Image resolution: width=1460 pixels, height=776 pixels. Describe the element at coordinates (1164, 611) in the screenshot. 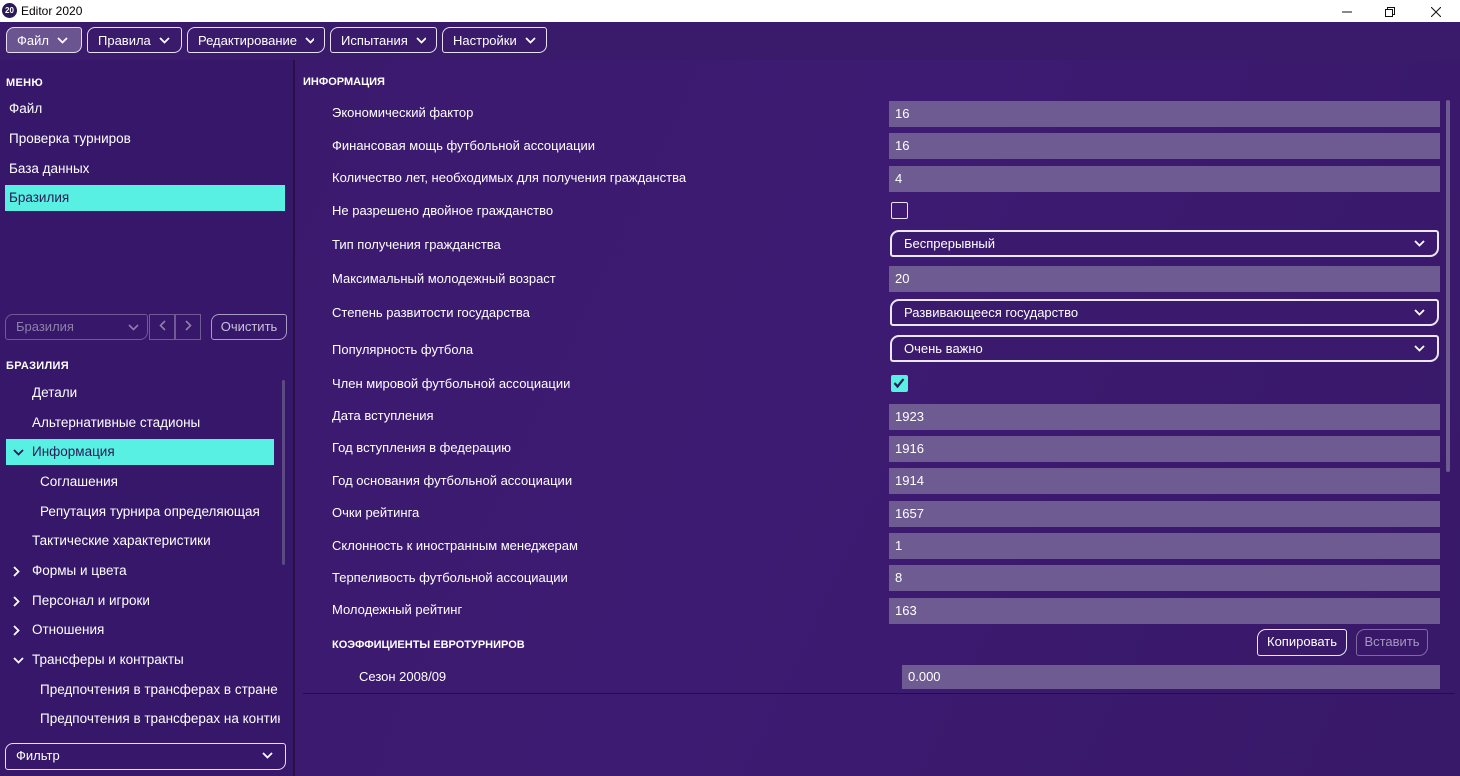

I see `youth-rating-input: 163` at that location.